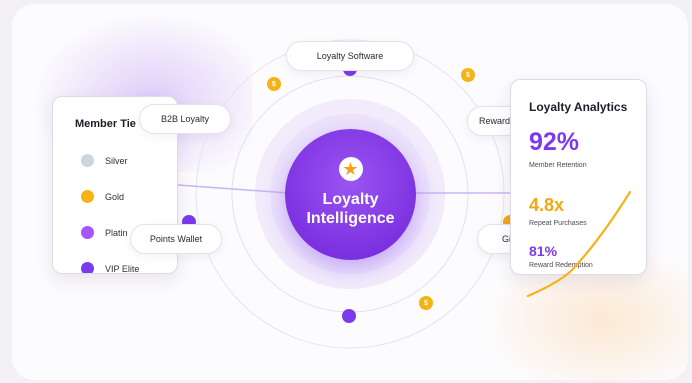  What do you see at coordinates (543, 251) in the screenshot?
I see `metric-value-redemption: 81%` at bounding box center [543, 251].